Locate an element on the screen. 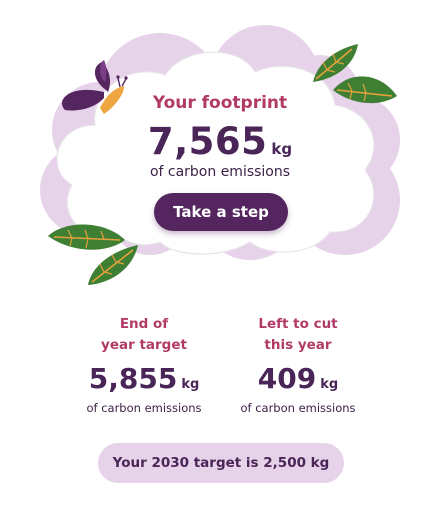 The image size is (431, 514). stat-value: 409 is located at coordinates (287, 378).